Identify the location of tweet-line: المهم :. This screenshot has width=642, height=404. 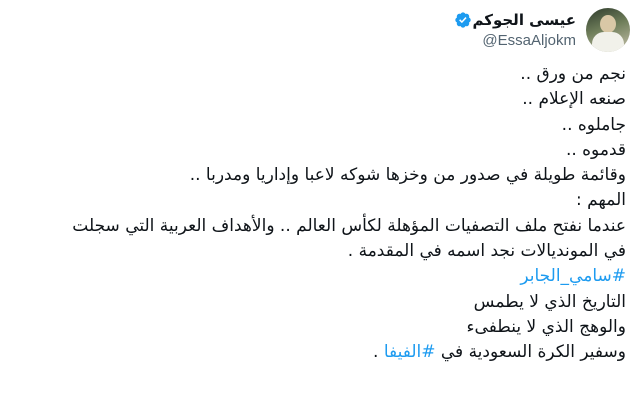
(600, 200).